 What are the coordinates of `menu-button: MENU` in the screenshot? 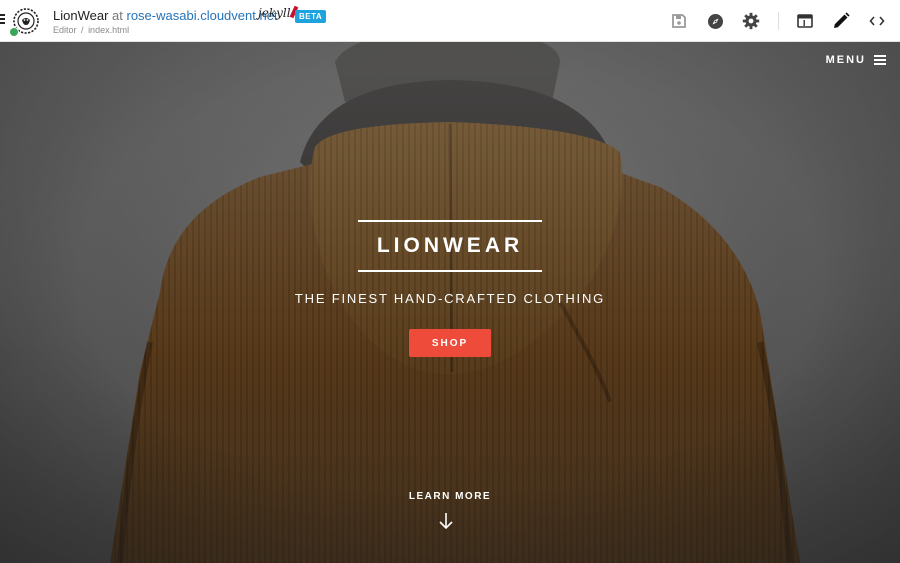 It's located at (856, 60).